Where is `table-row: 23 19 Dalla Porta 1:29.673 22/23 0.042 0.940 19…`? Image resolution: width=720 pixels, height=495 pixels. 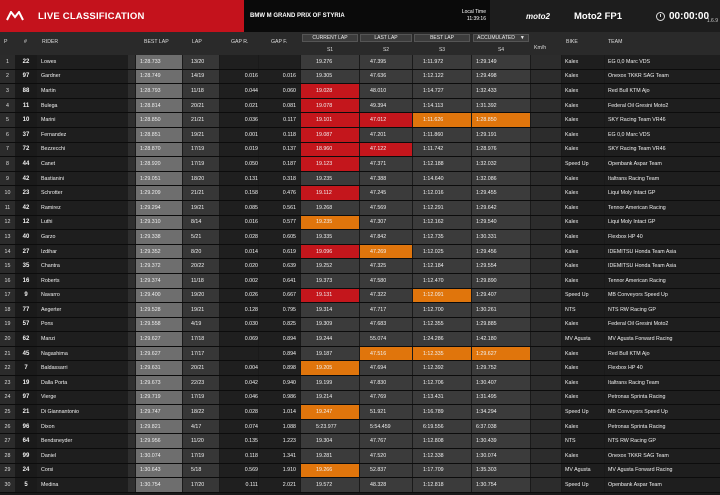
table-row: 23 19 Dalla Porta 1:29.673 22/23 0.042 0.940 19… is located at coordinates (360, 383).